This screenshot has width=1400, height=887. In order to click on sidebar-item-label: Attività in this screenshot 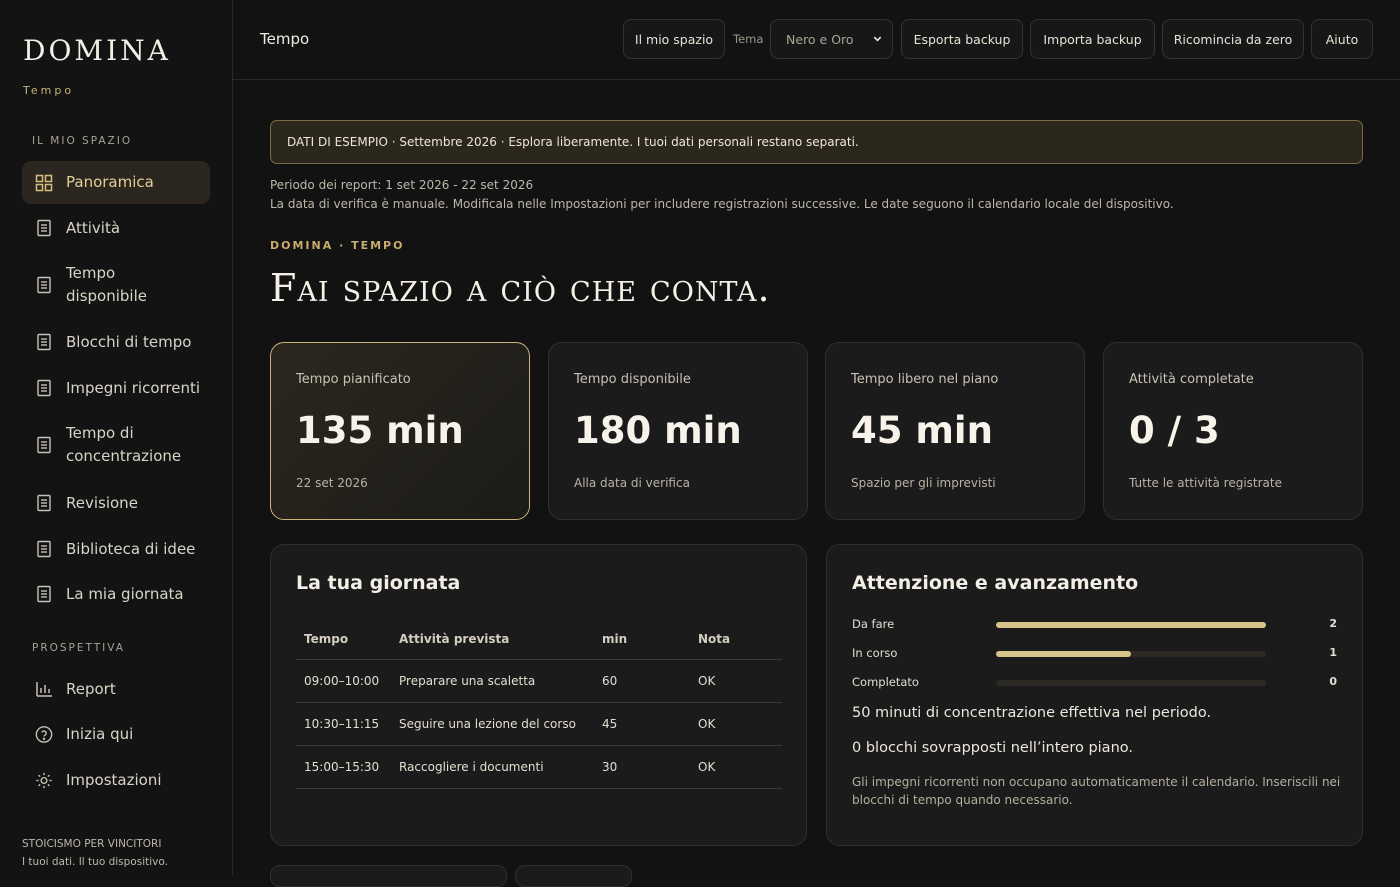, I will do `click(93, 227)`.